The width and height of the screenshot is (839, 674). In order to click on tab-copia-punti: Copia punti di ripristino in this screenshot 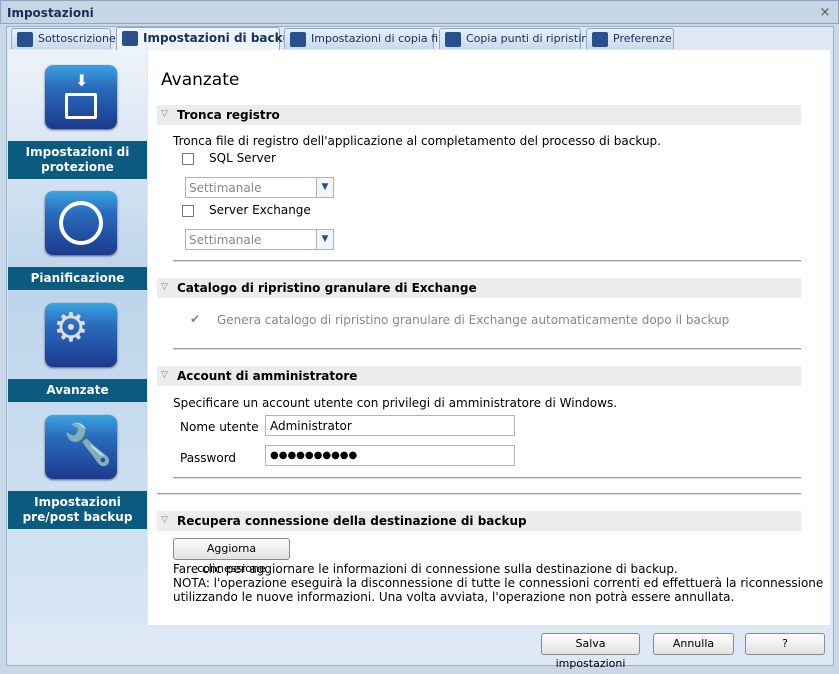, I will do `click(517, 38)`.